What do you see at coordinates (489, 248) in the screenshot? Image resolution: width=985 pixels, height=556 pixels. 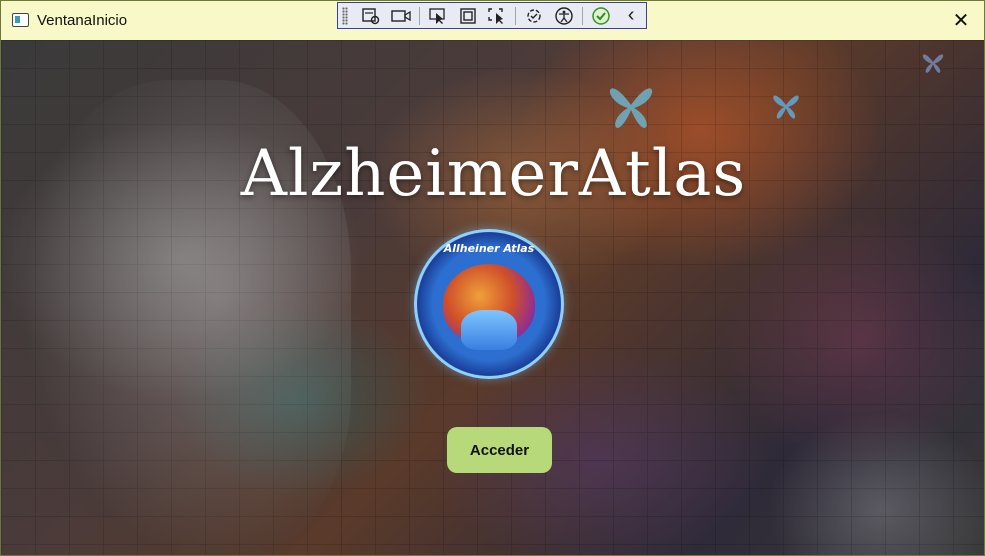 I see `logo-text: Allheiner Atlas` at bounding box center [489, 248].